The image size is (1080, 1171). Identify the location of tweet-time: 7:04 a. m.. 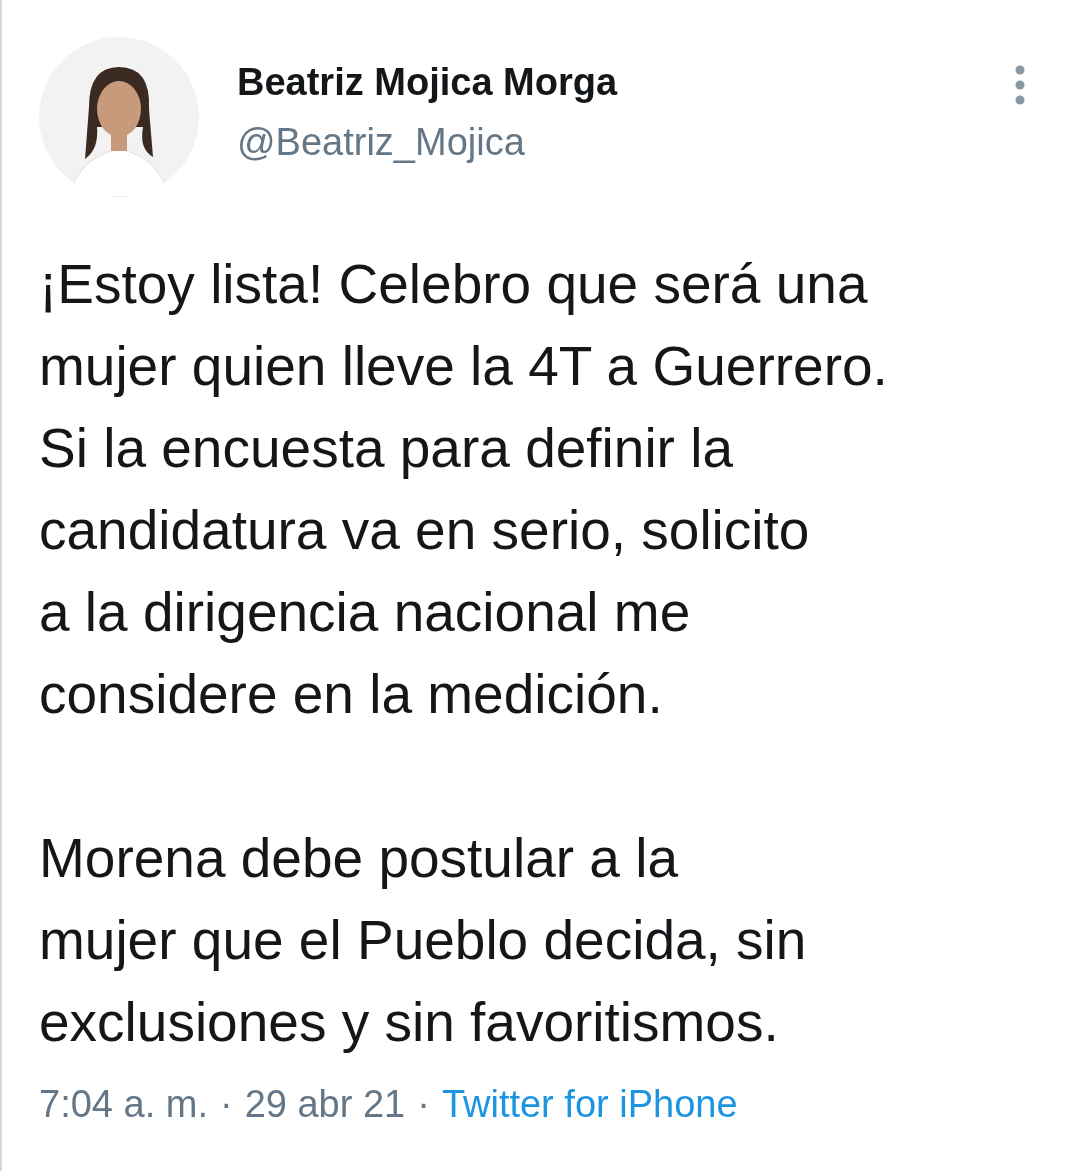
(123, 1104).